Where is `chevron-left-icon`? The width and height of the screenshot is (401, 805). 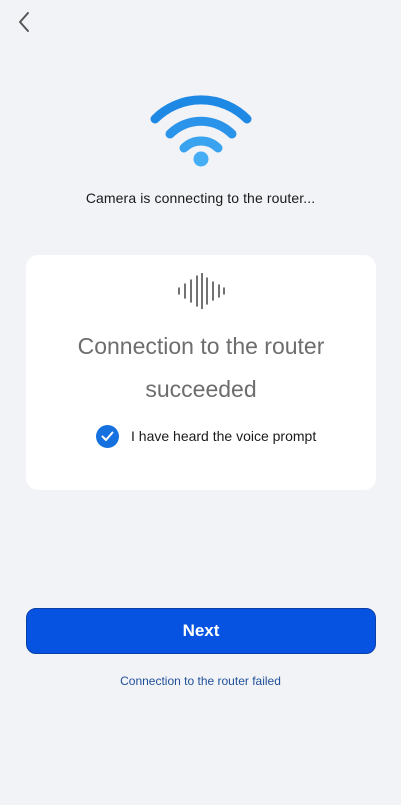 chevron-left-icon is located at coordinates (24, 22).